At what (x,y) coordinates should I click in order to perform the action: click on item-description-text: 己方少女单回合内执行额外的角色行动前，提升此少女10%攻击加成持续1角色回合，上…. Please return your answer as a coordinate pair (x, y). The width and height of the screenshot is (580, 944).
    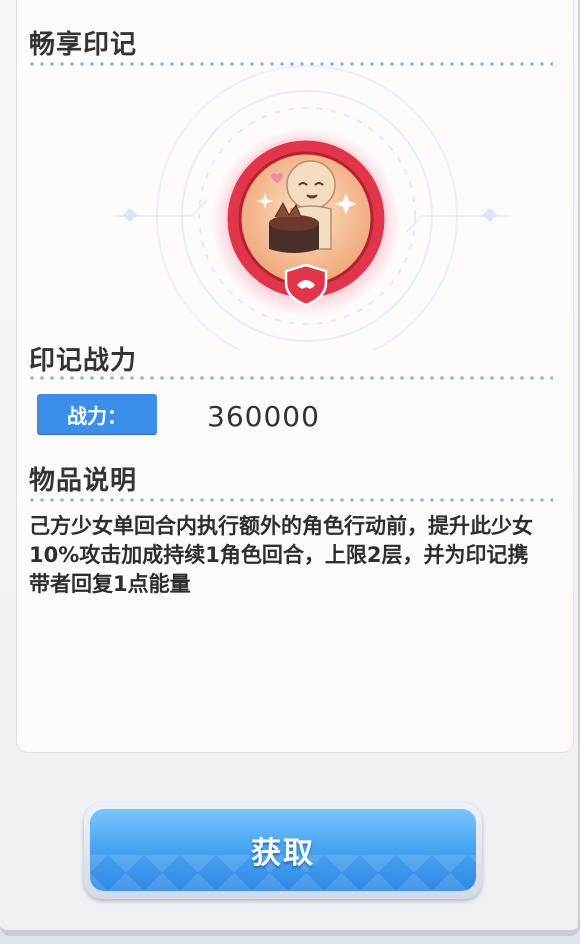
    Looking at the image, I should click on (281, 555).